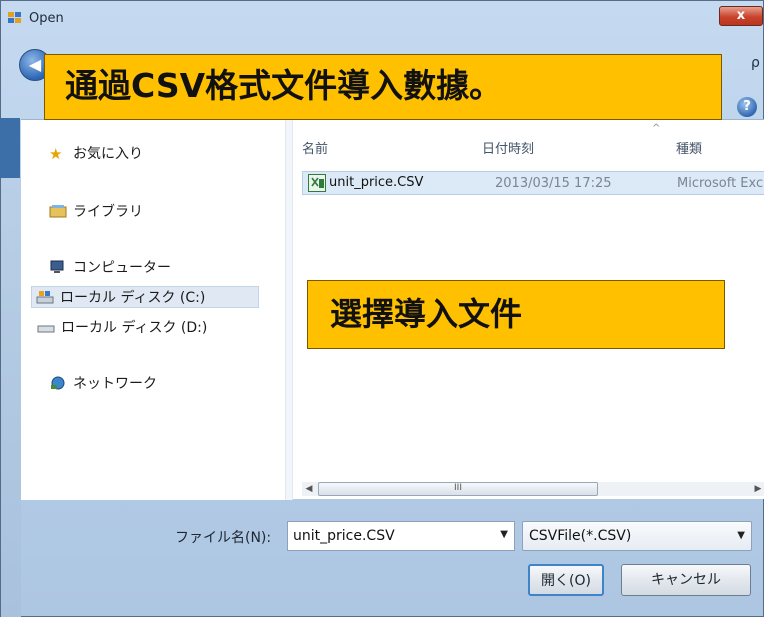  Describe the element at coordinates (458, 489) in the screenshot. I see `scrollbar-thumb: III` at that location.